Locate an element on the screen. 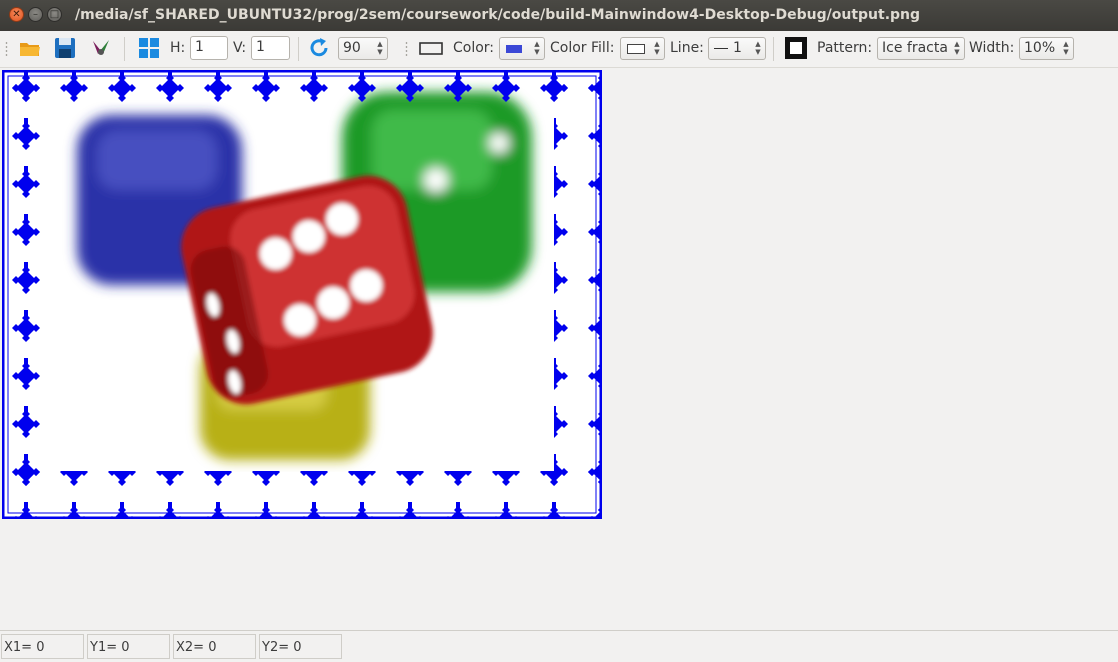 Image resolution: width=1118 pixels, height=662 pixels. pattern-select: Ice fracta ▲ ▼ is located at coordinates (921, 48).